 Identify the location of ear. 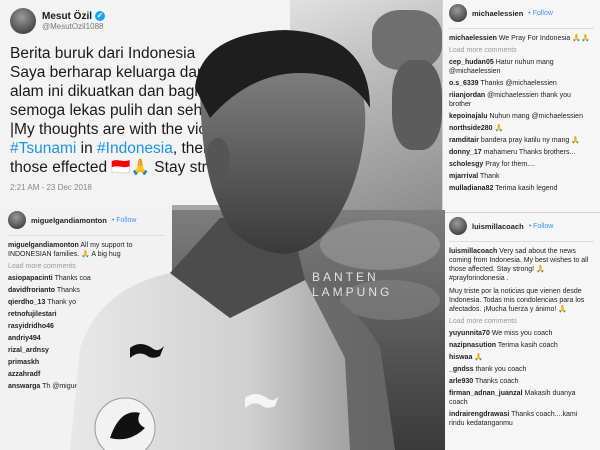
(218, 158).